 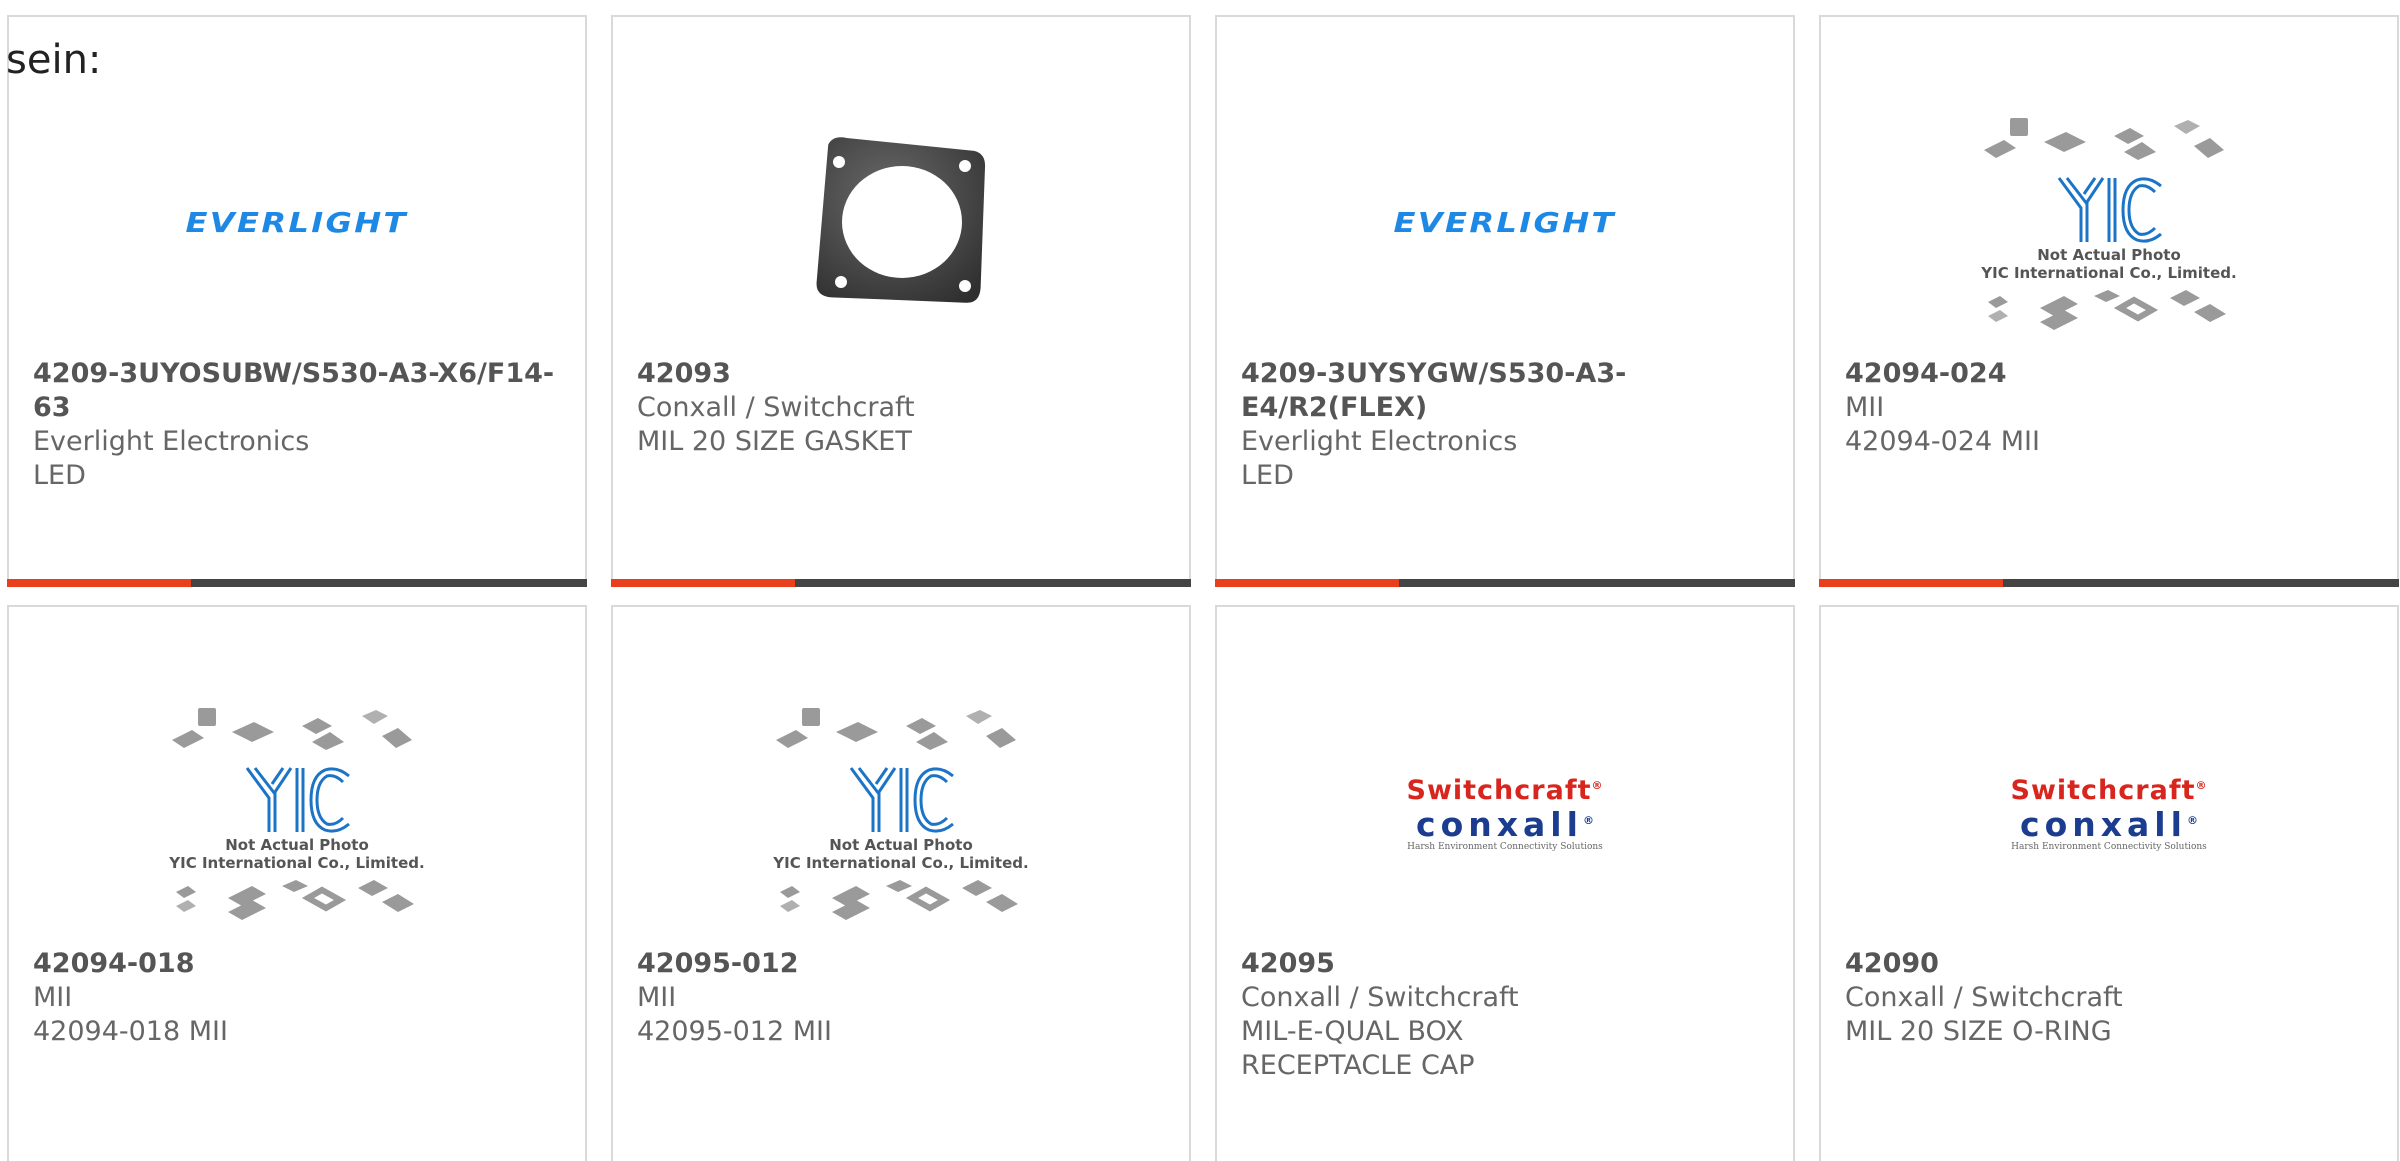 I want to click on part-number-link: 4209-3UYOSUBW/S530-A3-X6/F14-63, so click(x=297, y=391).